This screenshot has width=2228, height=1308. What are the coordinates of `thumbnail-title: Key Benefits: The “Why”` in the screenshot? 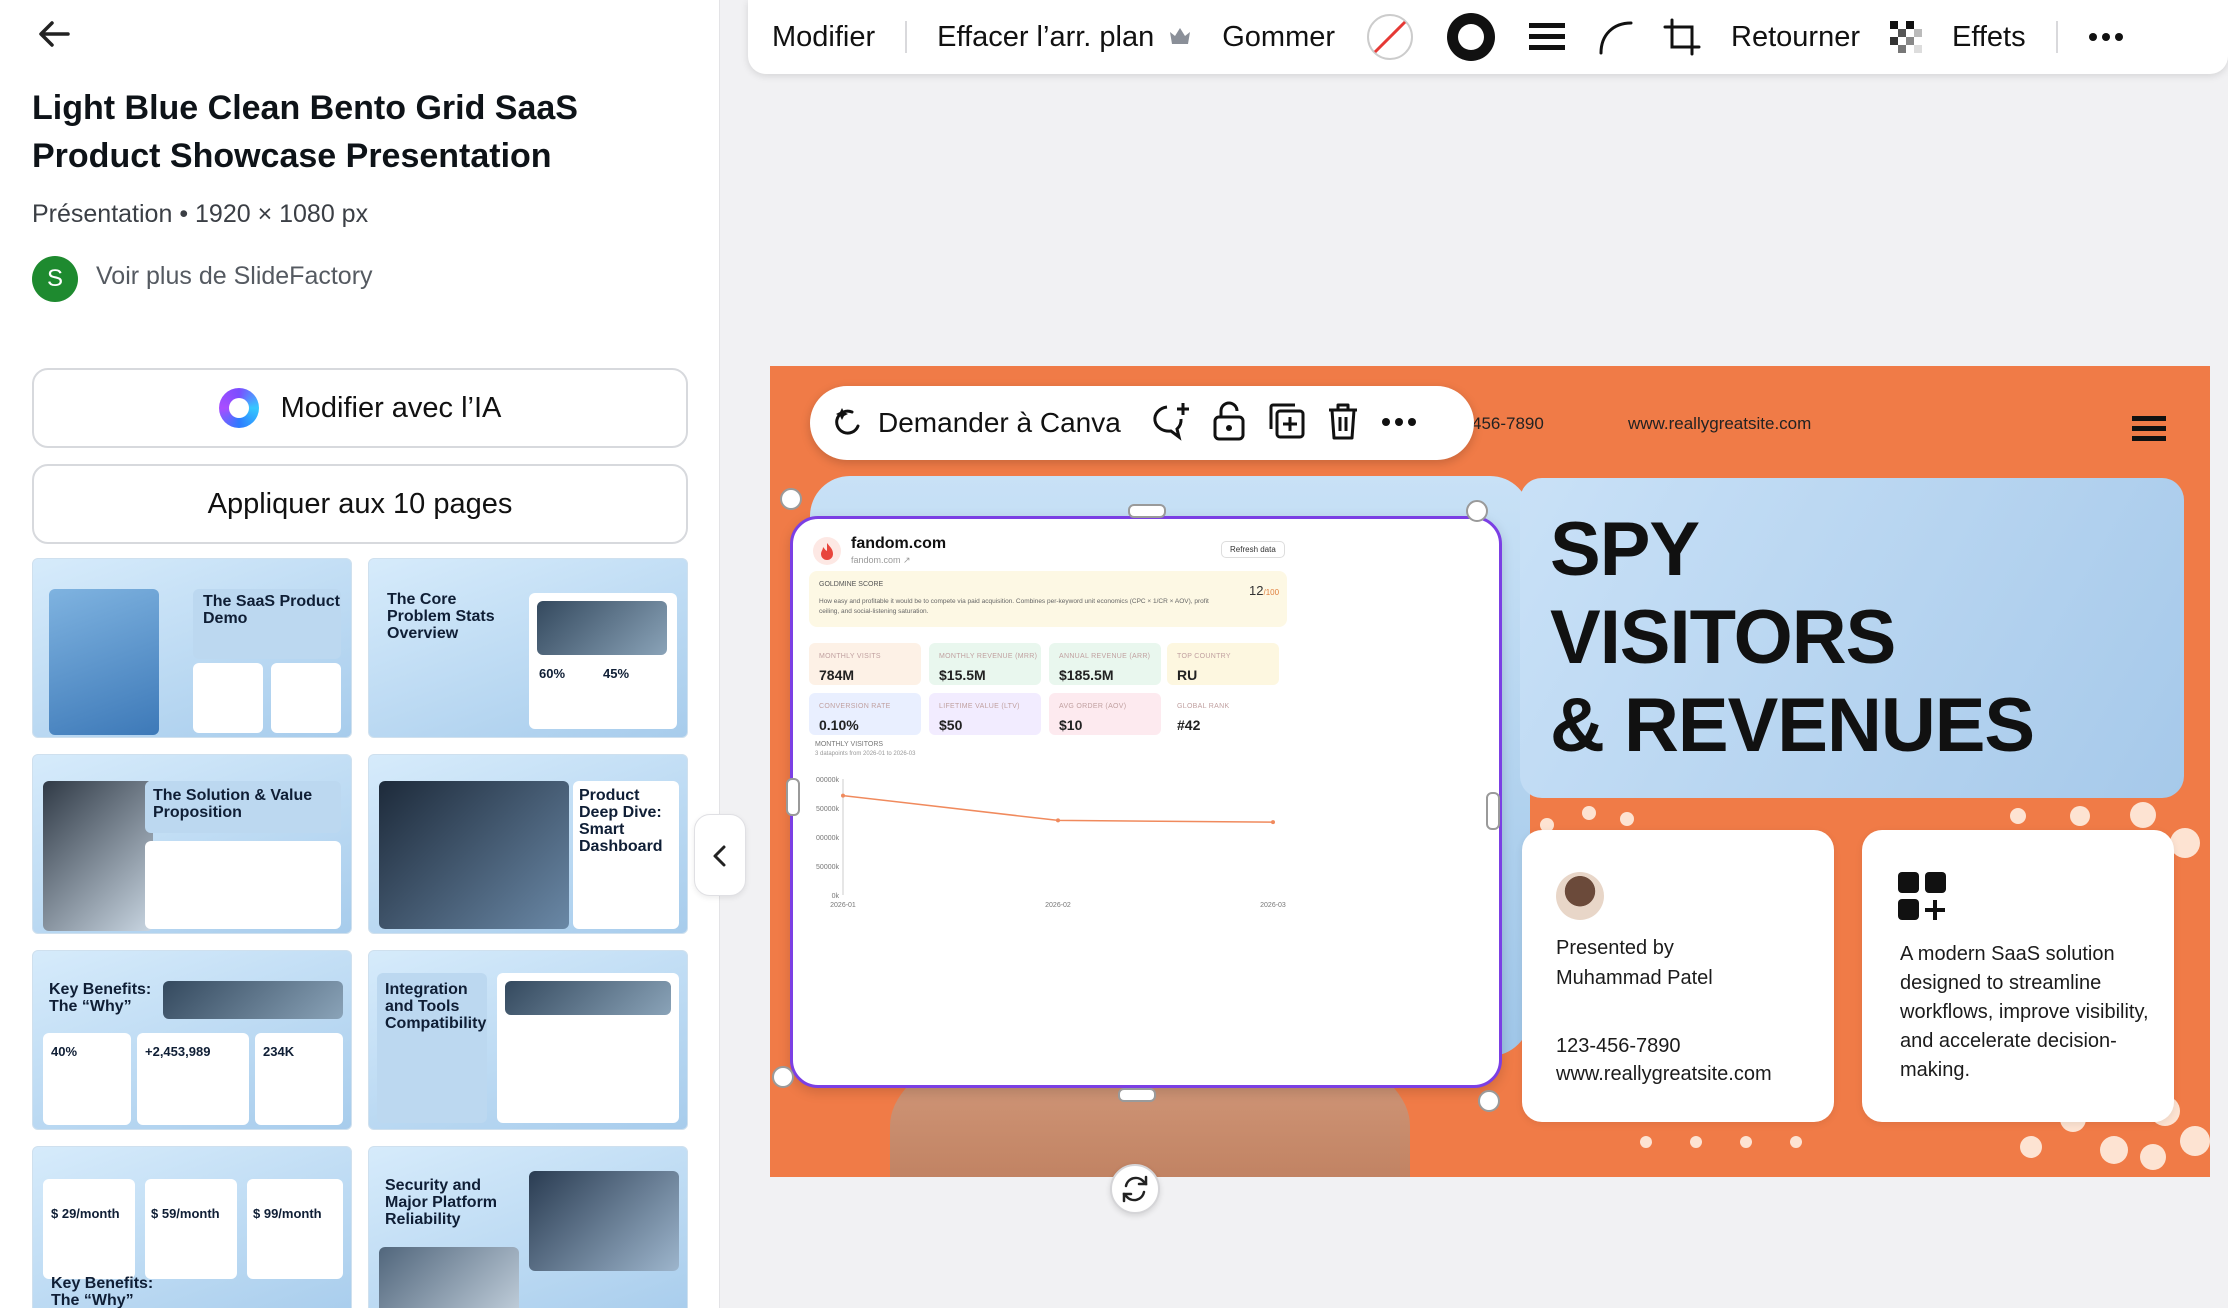 It's located at (102, 1291).